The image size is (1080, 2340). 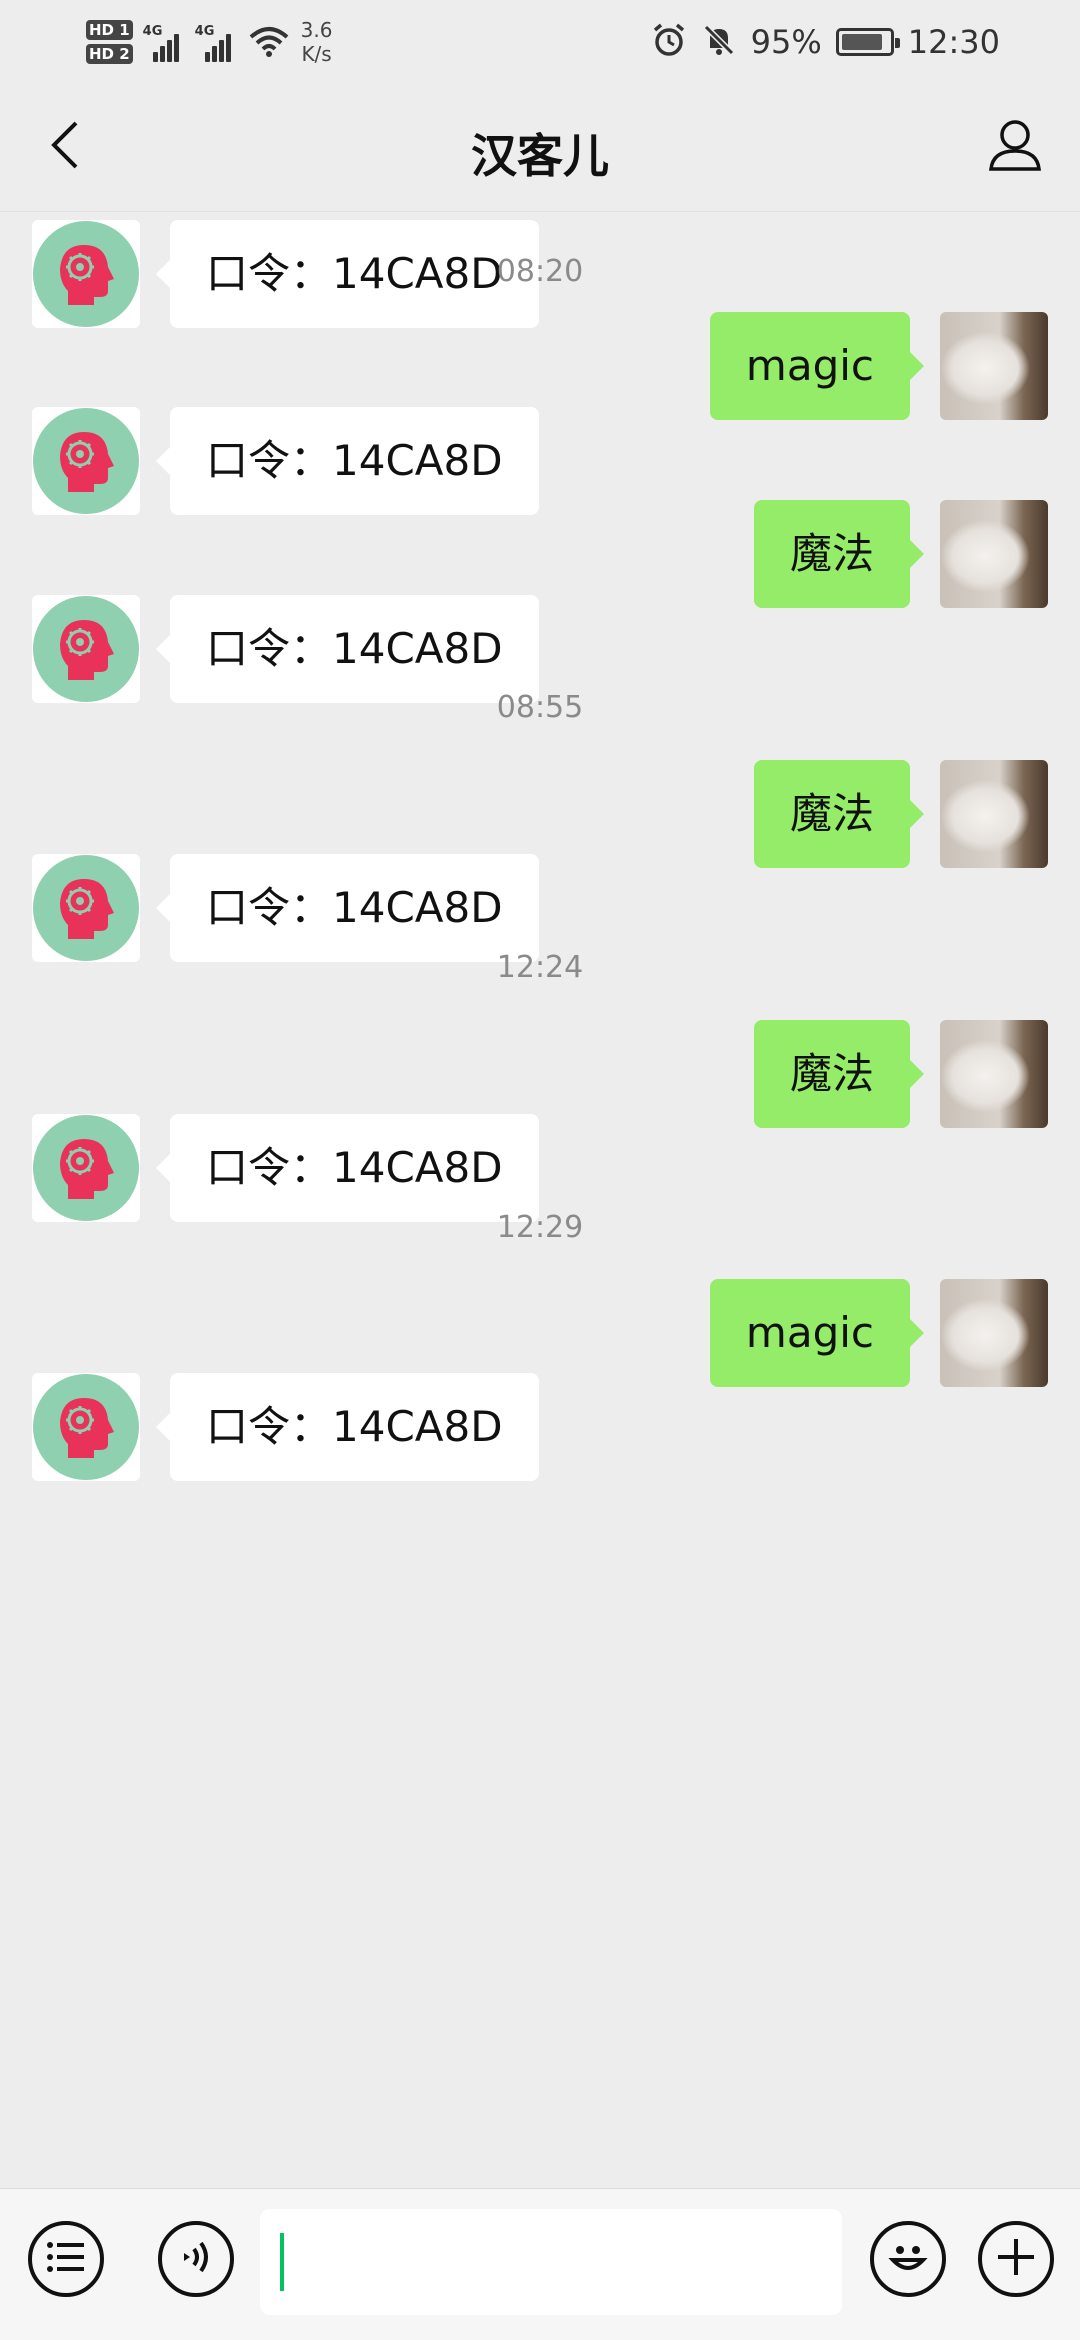 What do you see at coordinates (109, 42) in the screenshot?
I see `sim-badges: HD 1 HD 2` at bounding box center [109, 42].